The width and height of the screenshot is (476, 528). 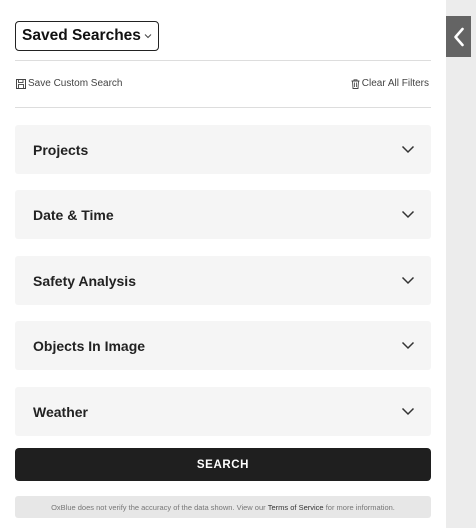 I want to click on panel-edge-rail, so click(x=461, y=264).